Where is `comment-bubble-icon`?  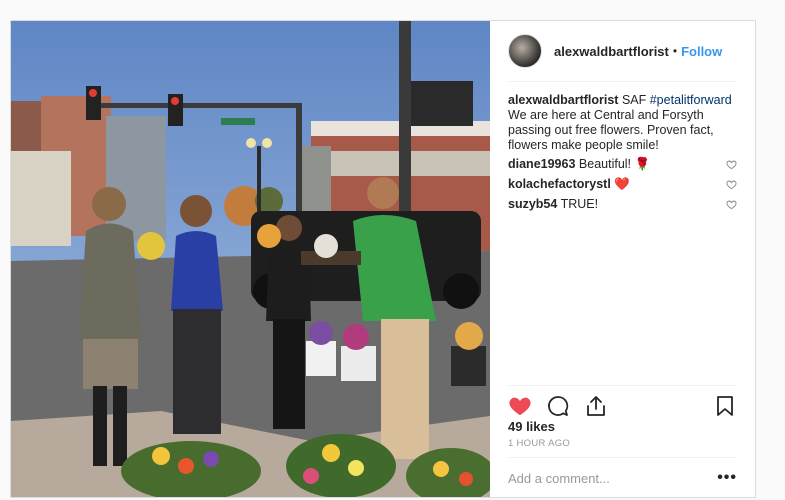 comment-bubble-icon is located at coordinates (558, 406).